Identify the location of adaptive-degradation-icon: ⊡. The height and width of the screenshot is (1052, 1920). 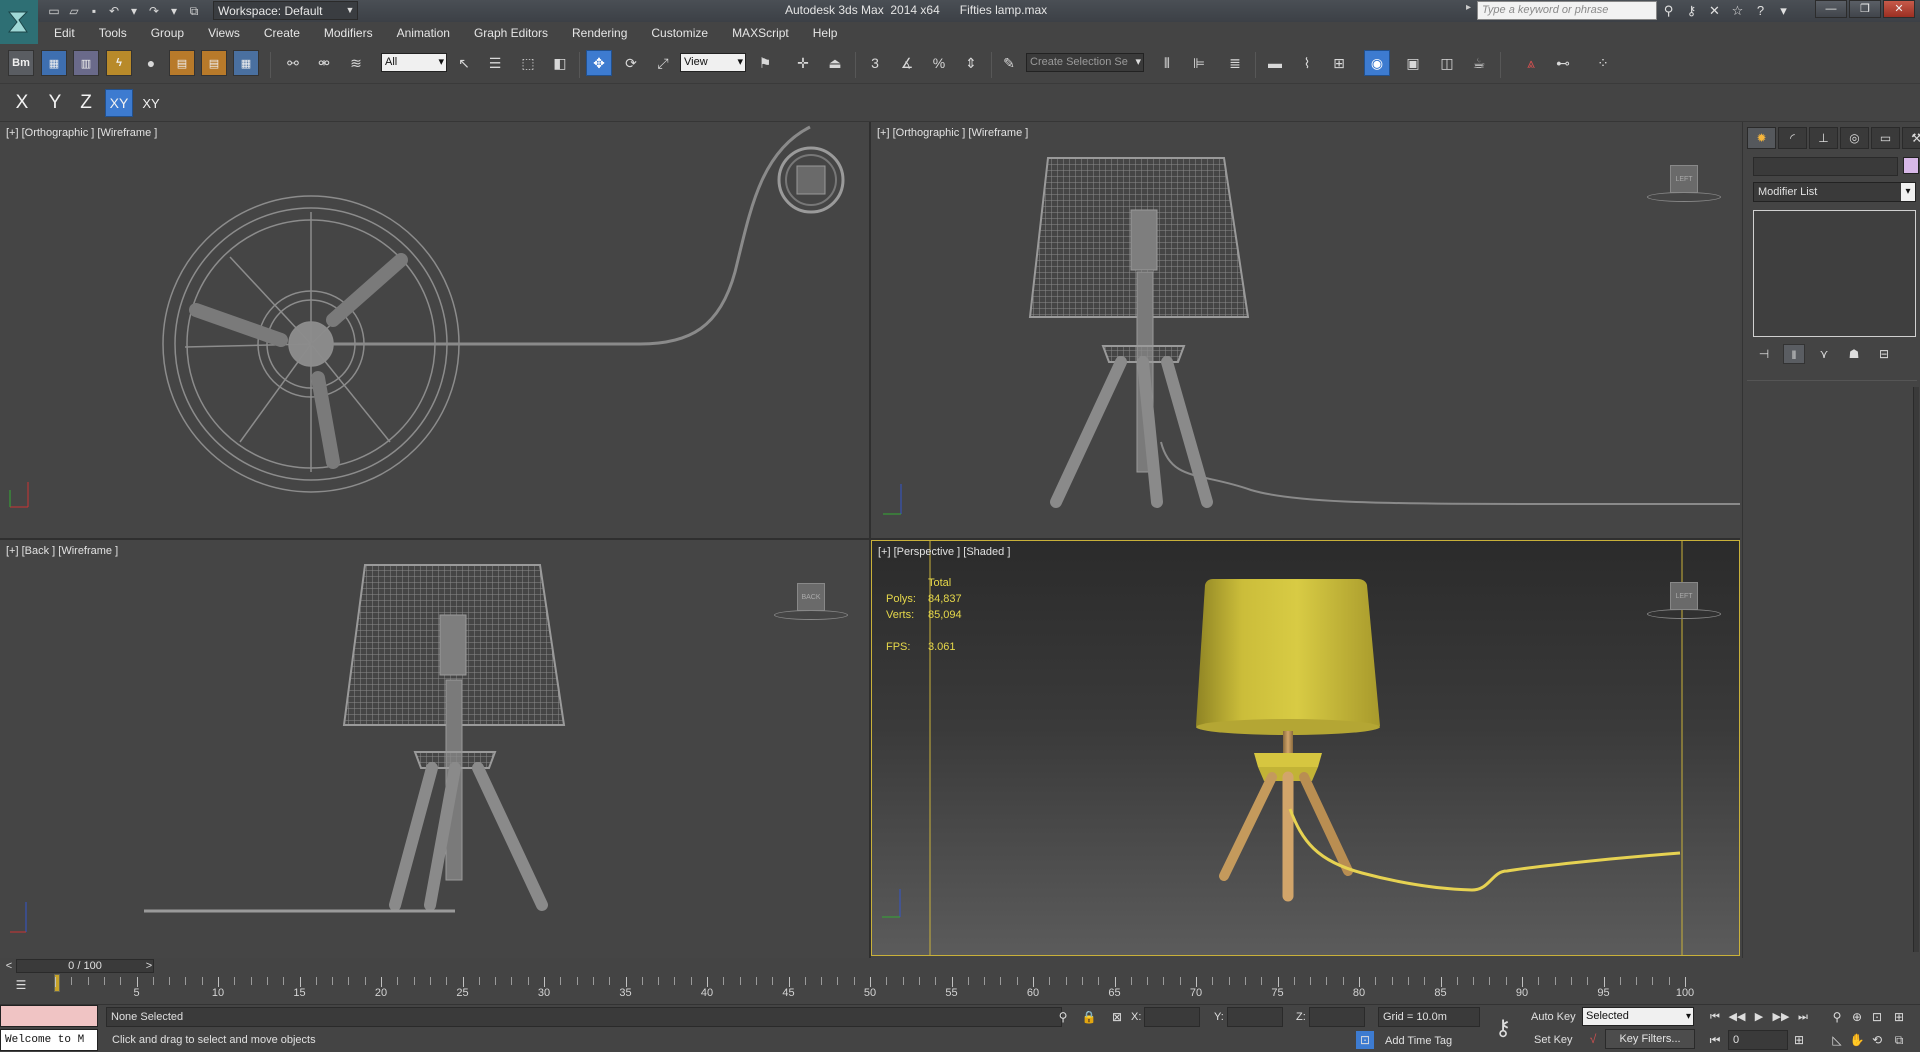
(1365, 1040).